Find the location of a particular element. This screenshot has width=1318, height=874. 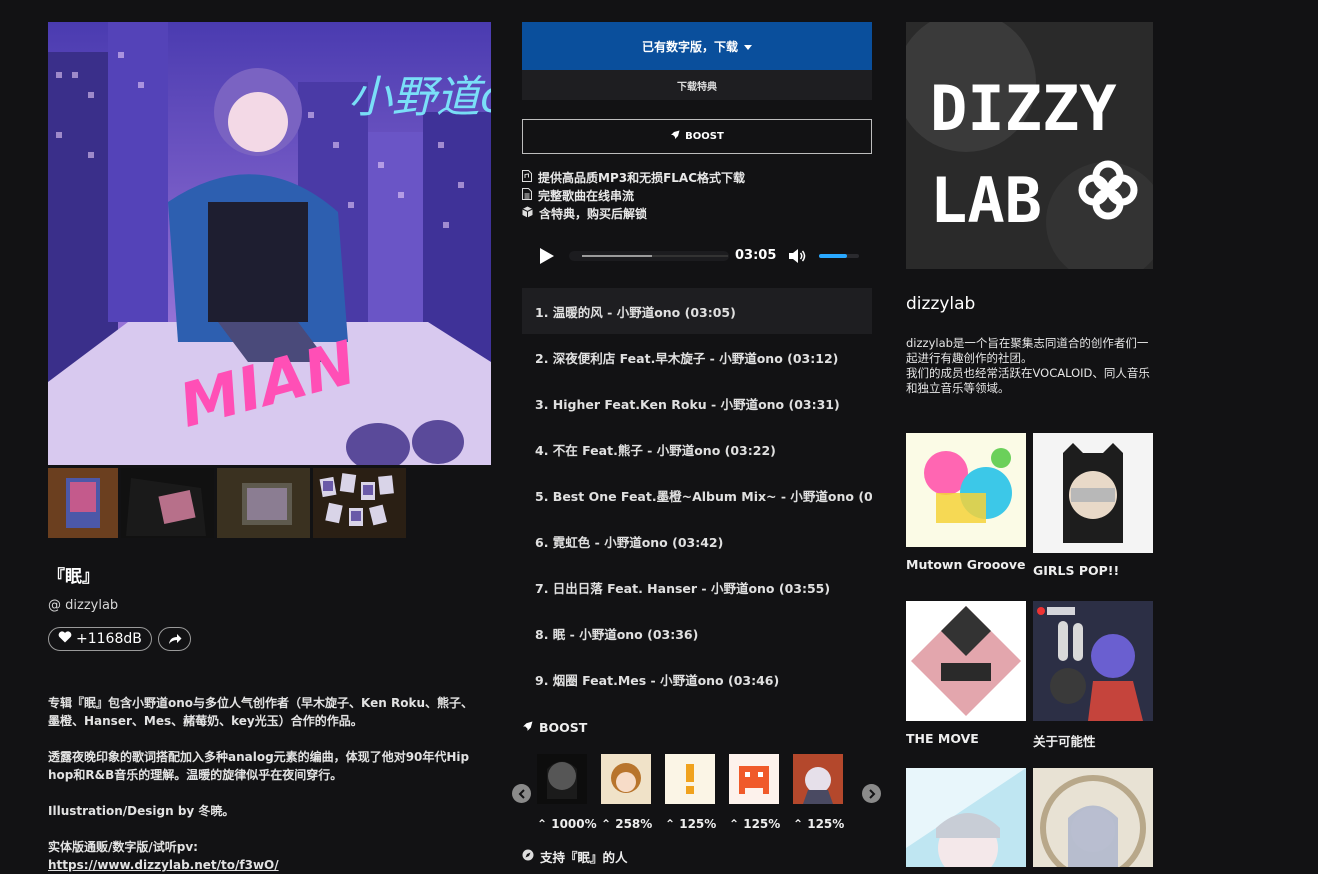

related-album-title: GIRLS POP!! is located at coordinates (1076, 570).